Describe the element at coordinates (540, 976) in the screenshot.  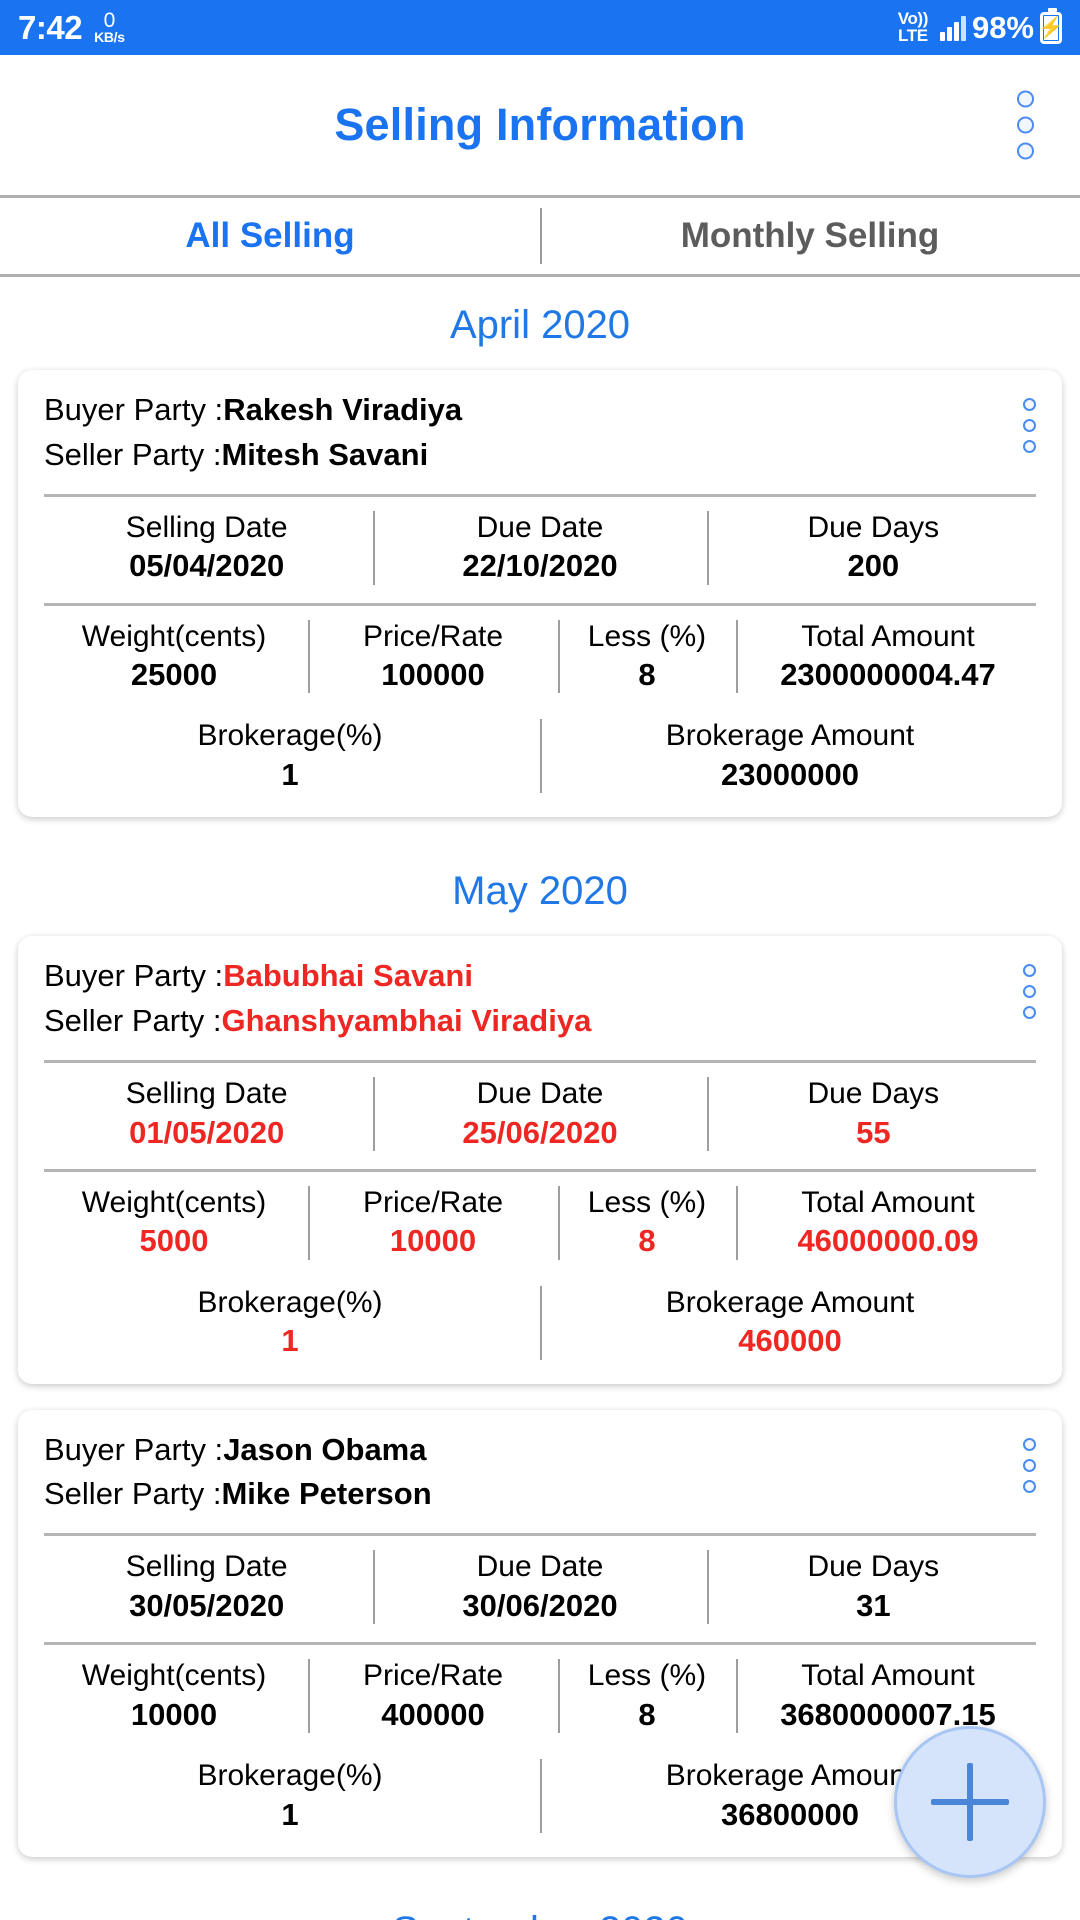
I see `buyer-party-row: Buyer Party :Babubhai Savani` at that location.